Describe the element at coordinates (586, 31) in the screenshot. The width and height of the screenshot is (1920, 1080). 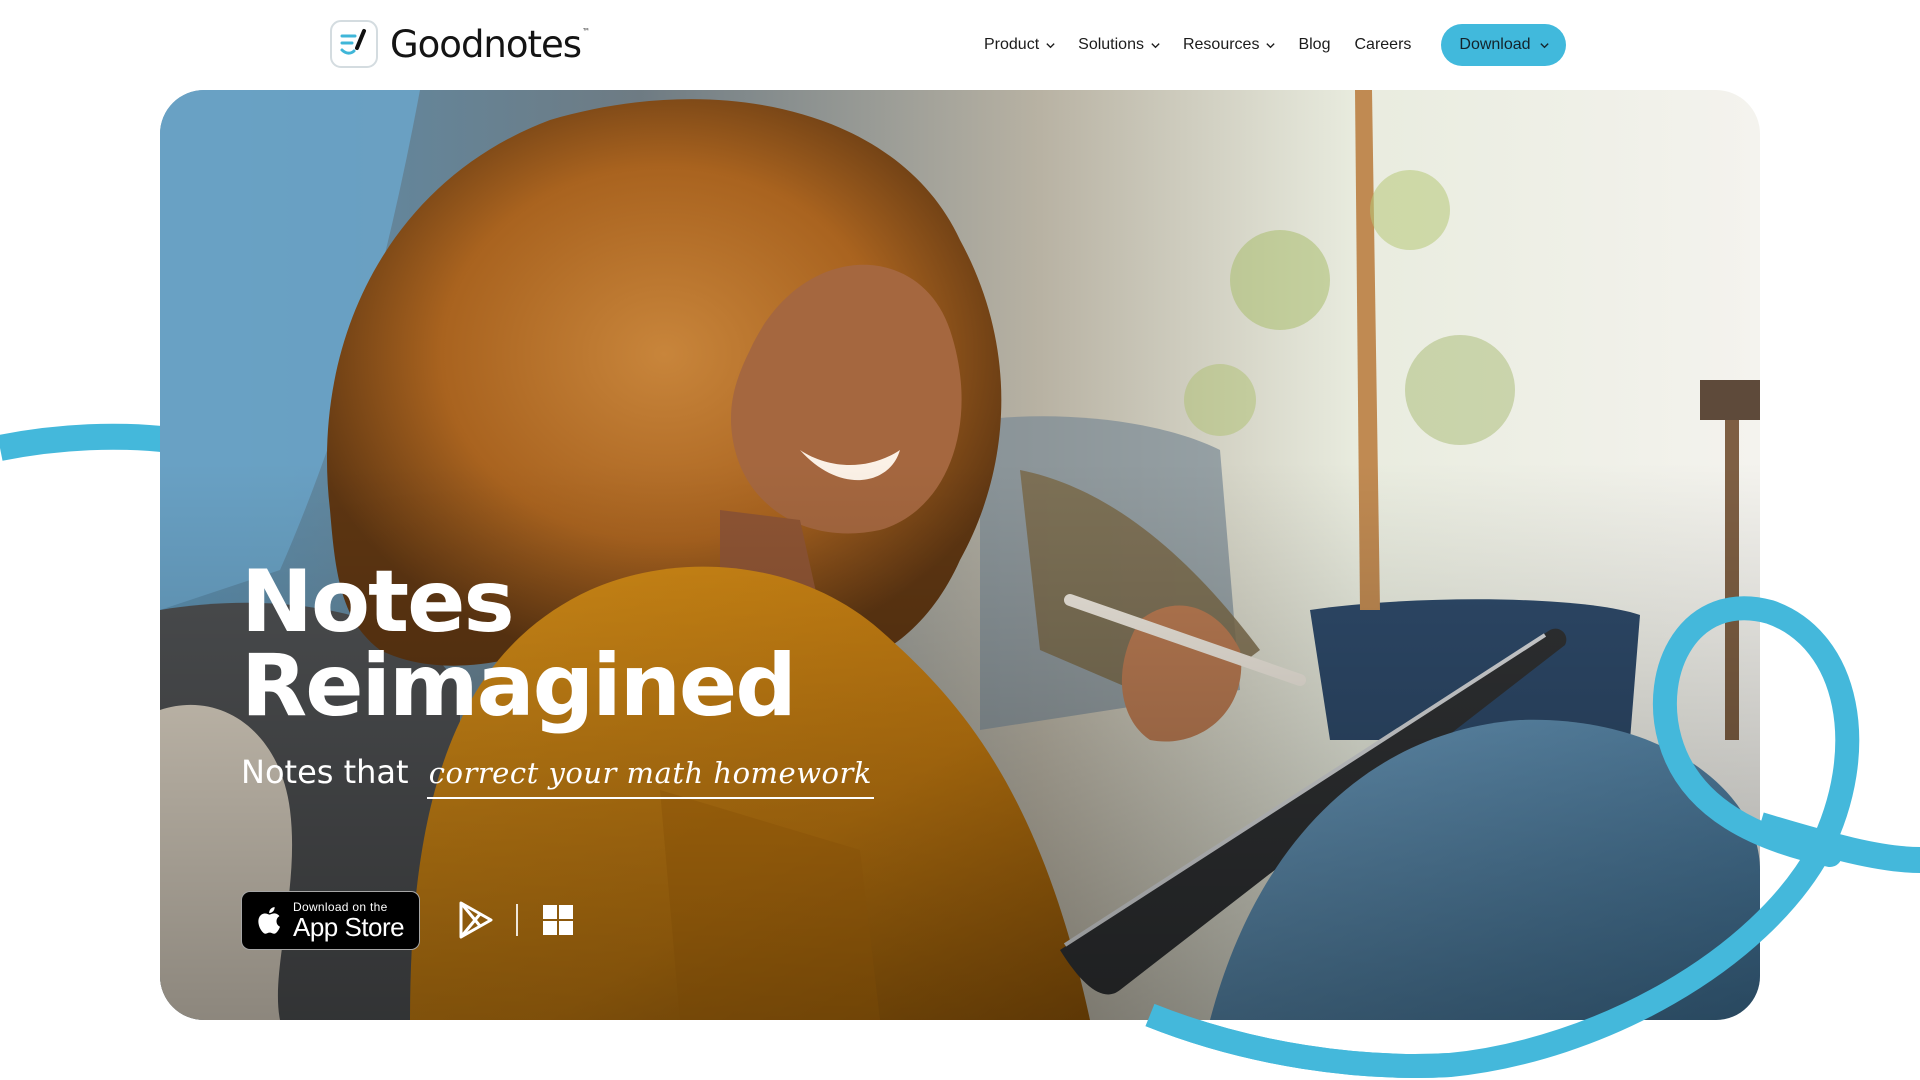
I see `trademark-symbol: ™` at that location.